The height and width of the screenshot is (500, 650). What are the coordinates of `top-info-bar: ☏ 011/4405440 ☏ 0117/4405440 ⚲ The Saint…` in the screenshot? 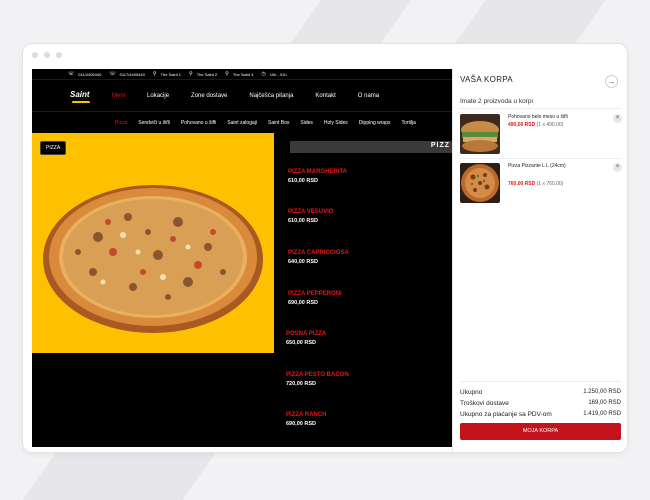 It's located at (242, 74).